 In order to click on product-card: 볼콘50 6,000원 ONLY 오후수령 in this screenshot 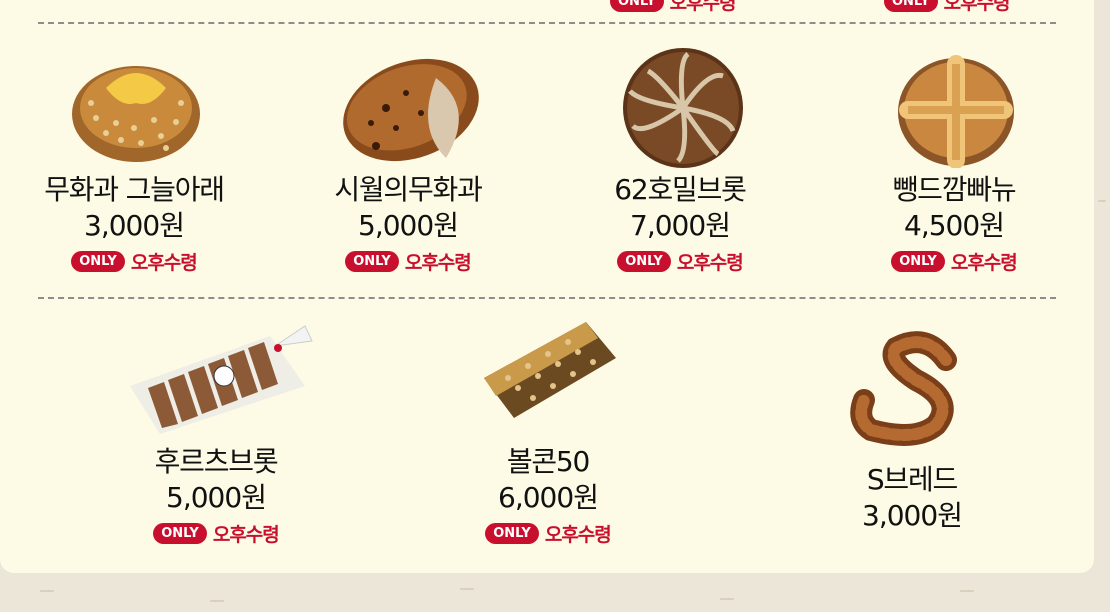, I will do `click(548, 495)`.